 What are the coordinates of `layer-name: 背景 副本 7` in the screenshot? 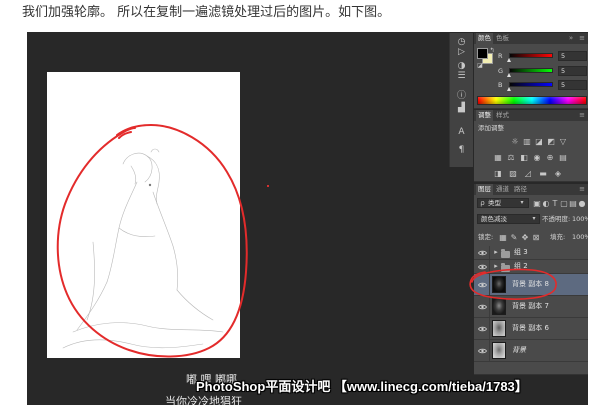 It's located at (530, 306).